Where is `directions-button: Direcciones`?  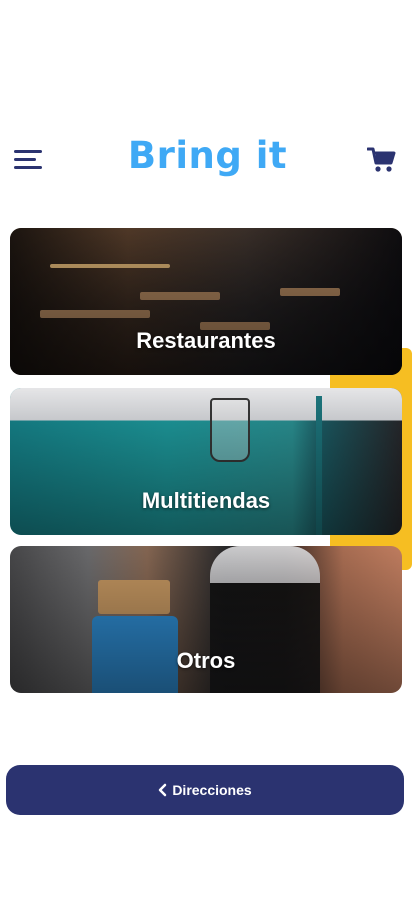
directions-button: Direcciones is located at coordinates (205, 790).